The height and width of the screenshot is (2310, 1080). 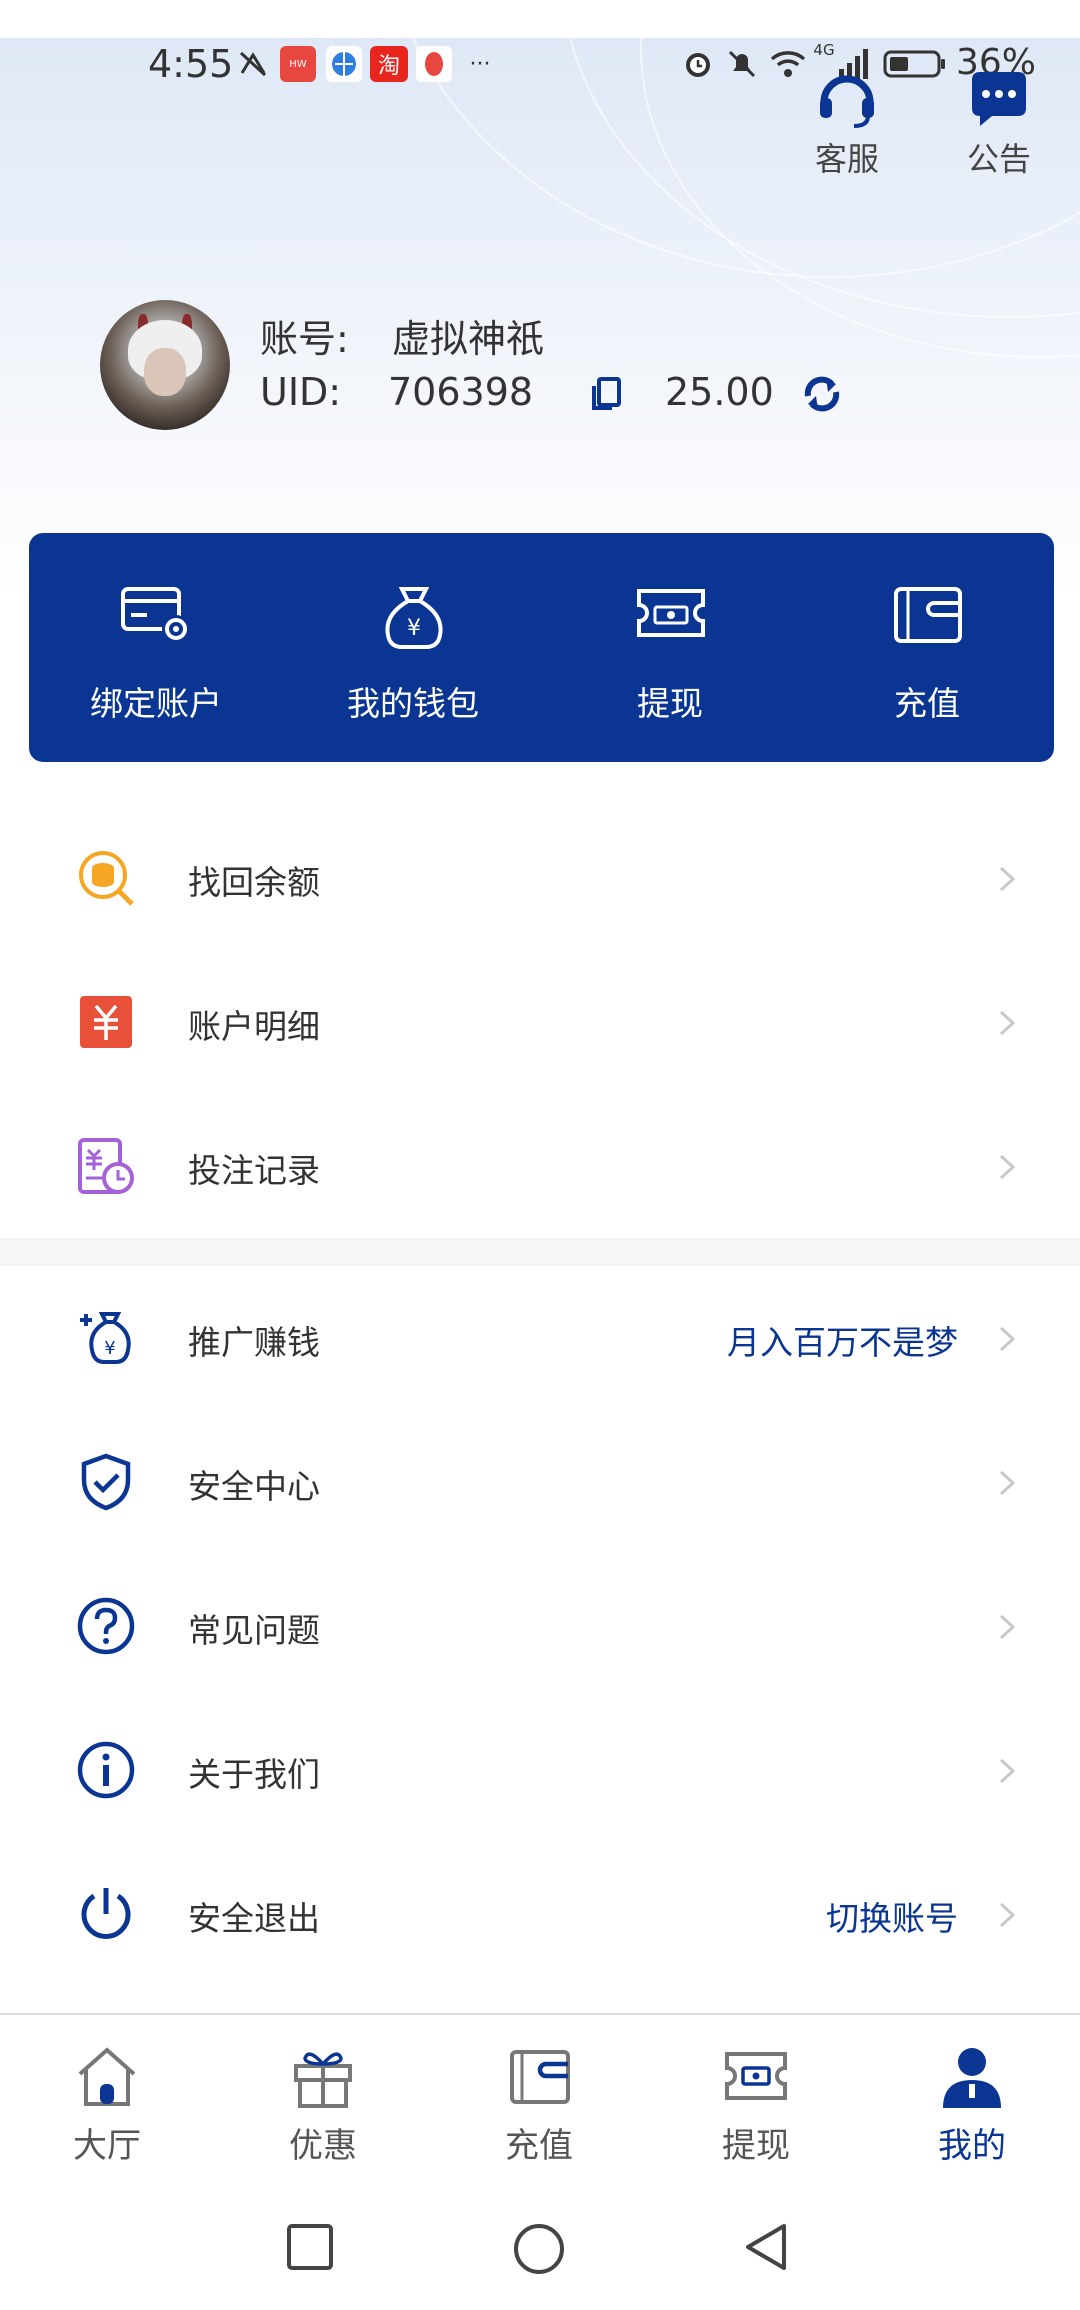 I want to click on headset-icon, so click(x=847, y=101).